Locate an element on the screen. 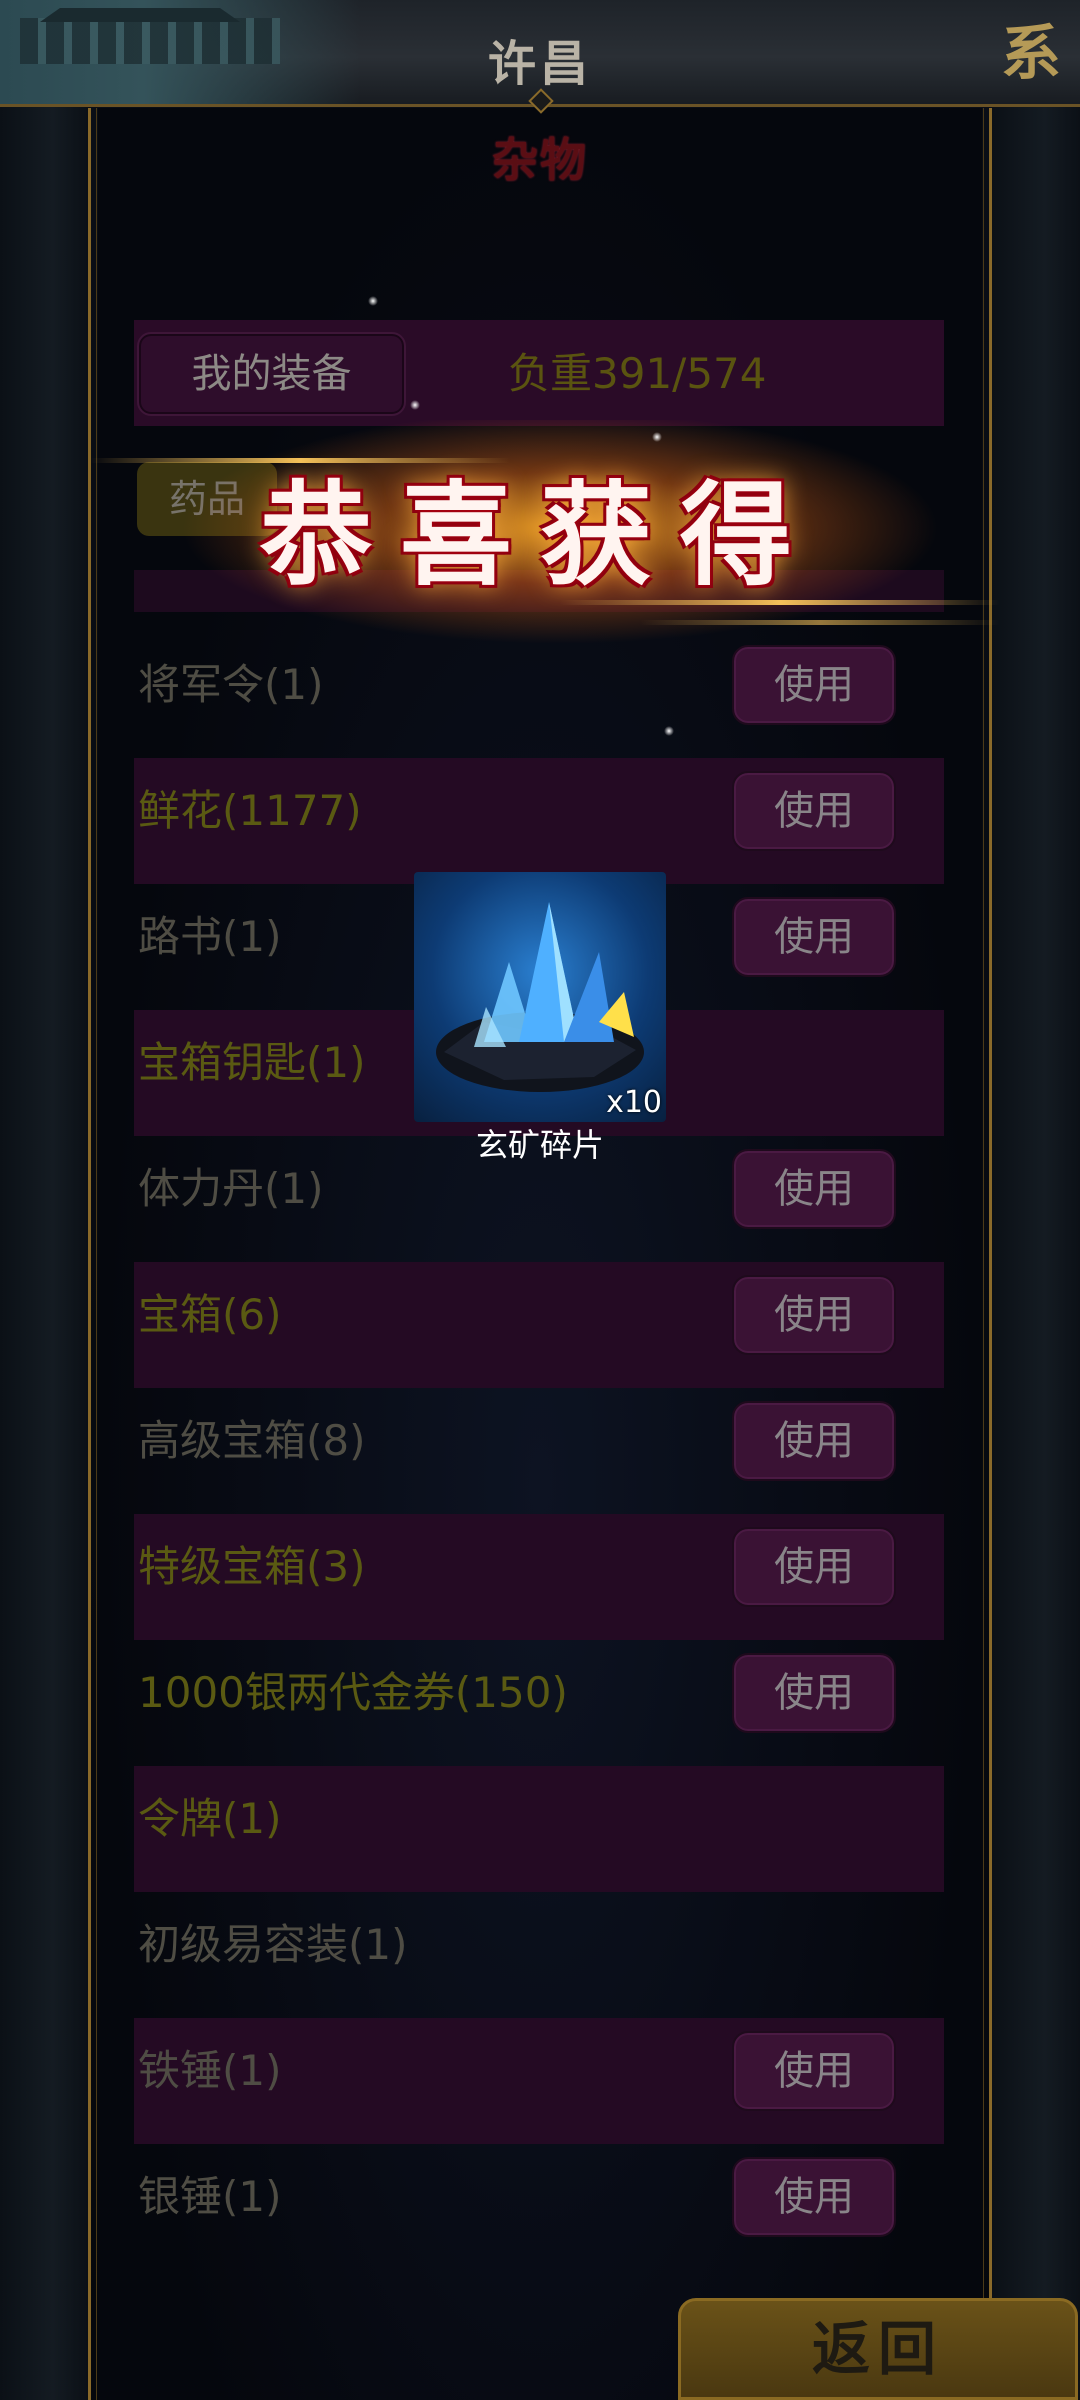 The image size is (1080, 2400). reward-item-name: 玄矿碎片 is located at coordinates (539, 1145).